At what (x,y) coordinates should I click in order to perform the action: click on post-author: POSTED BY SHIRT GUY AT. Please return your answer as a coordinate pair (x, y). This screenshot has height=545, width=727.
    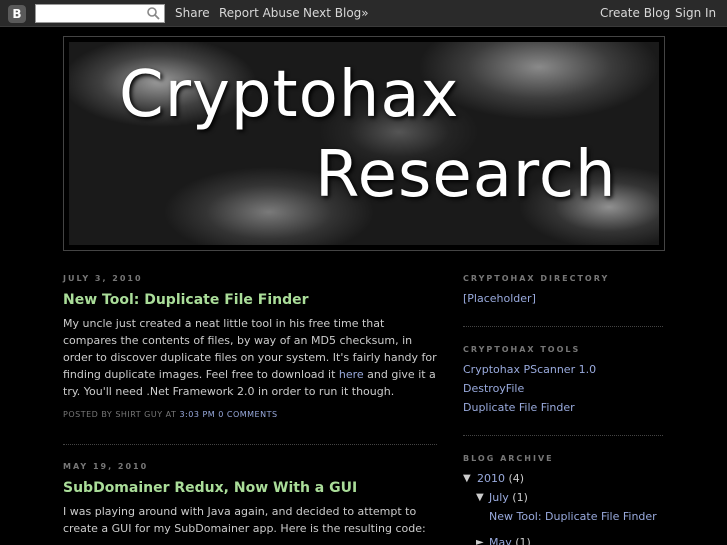
    Looking at the image, I should click on (120, 414).